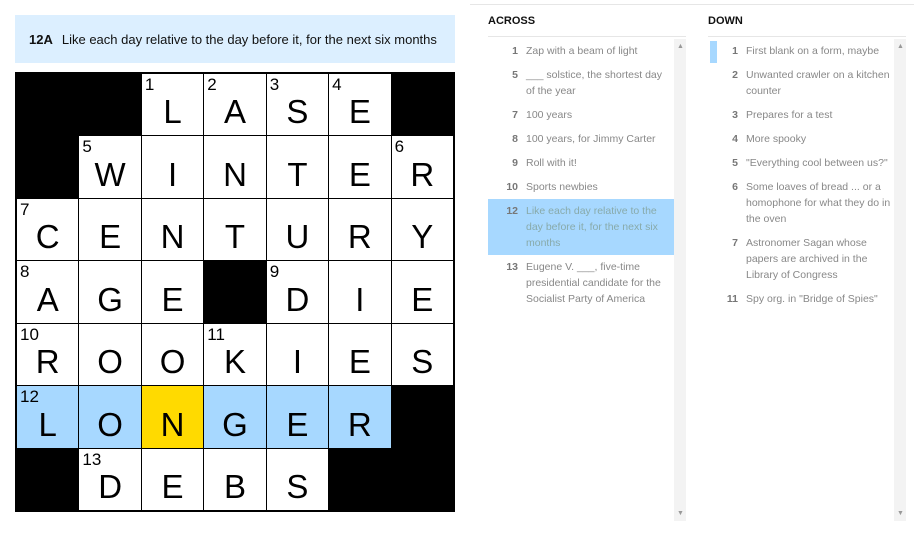 This screenshot has width=914, height=535. What do you see at coordinates (216, 334) in the screenshot?
I see `cell-number: 11` at bounding box center [216, 334].